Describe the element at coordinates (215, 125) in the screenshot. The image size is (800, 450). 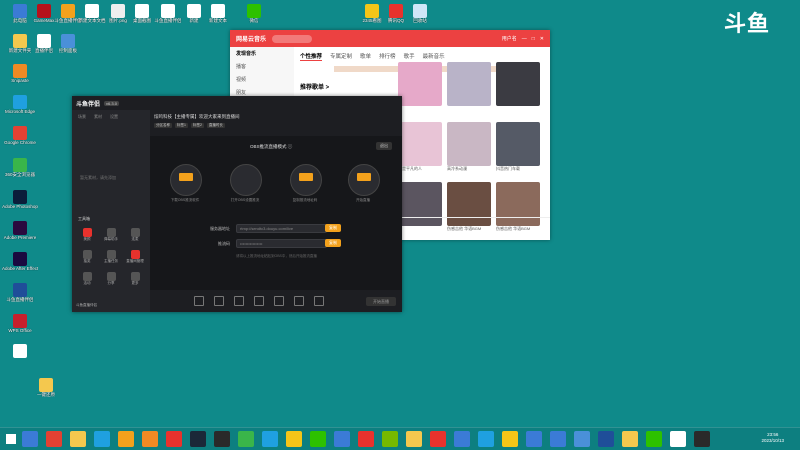
I see `stream-tag: 直播时长` at that location.